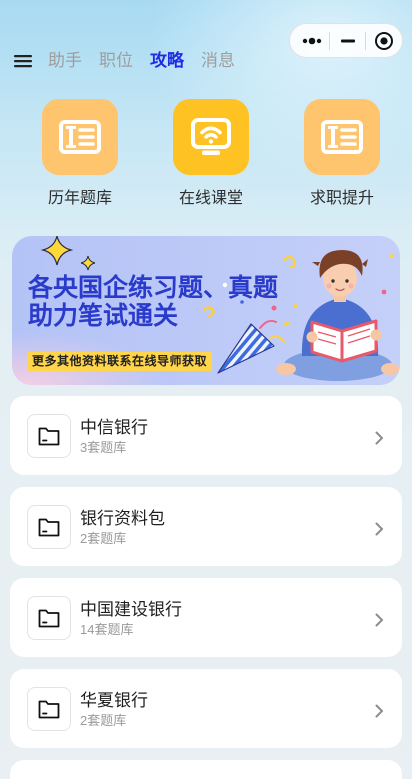 The image size is (412, 779). I want to click on tab-guides: 攻略, so click(167, 61).